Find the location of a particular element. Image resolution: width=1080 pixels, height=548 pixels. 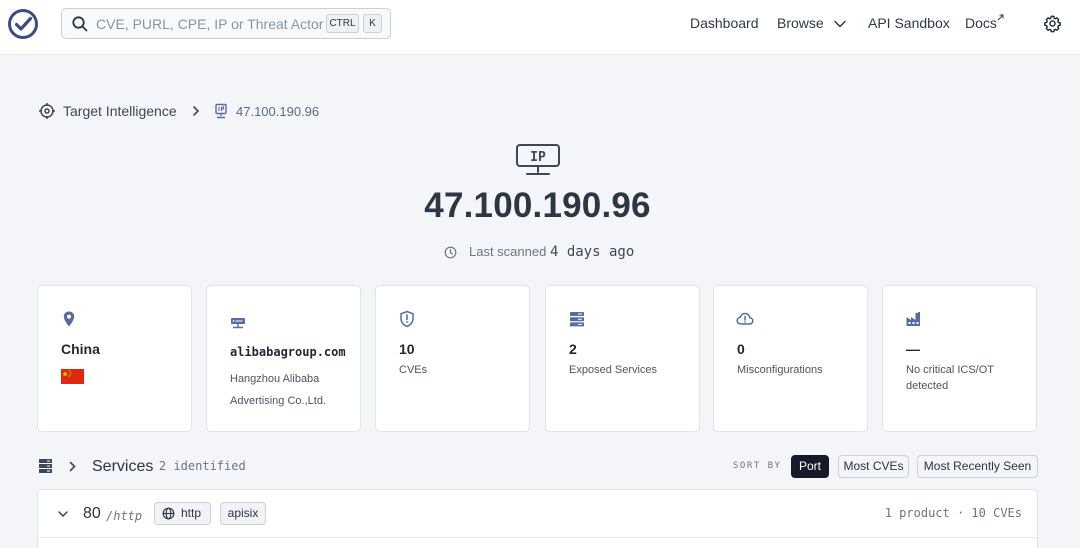

org-name: Hangzhou Alibaba Advertising Co.,Ltd. is located at coordinates (278, 390).